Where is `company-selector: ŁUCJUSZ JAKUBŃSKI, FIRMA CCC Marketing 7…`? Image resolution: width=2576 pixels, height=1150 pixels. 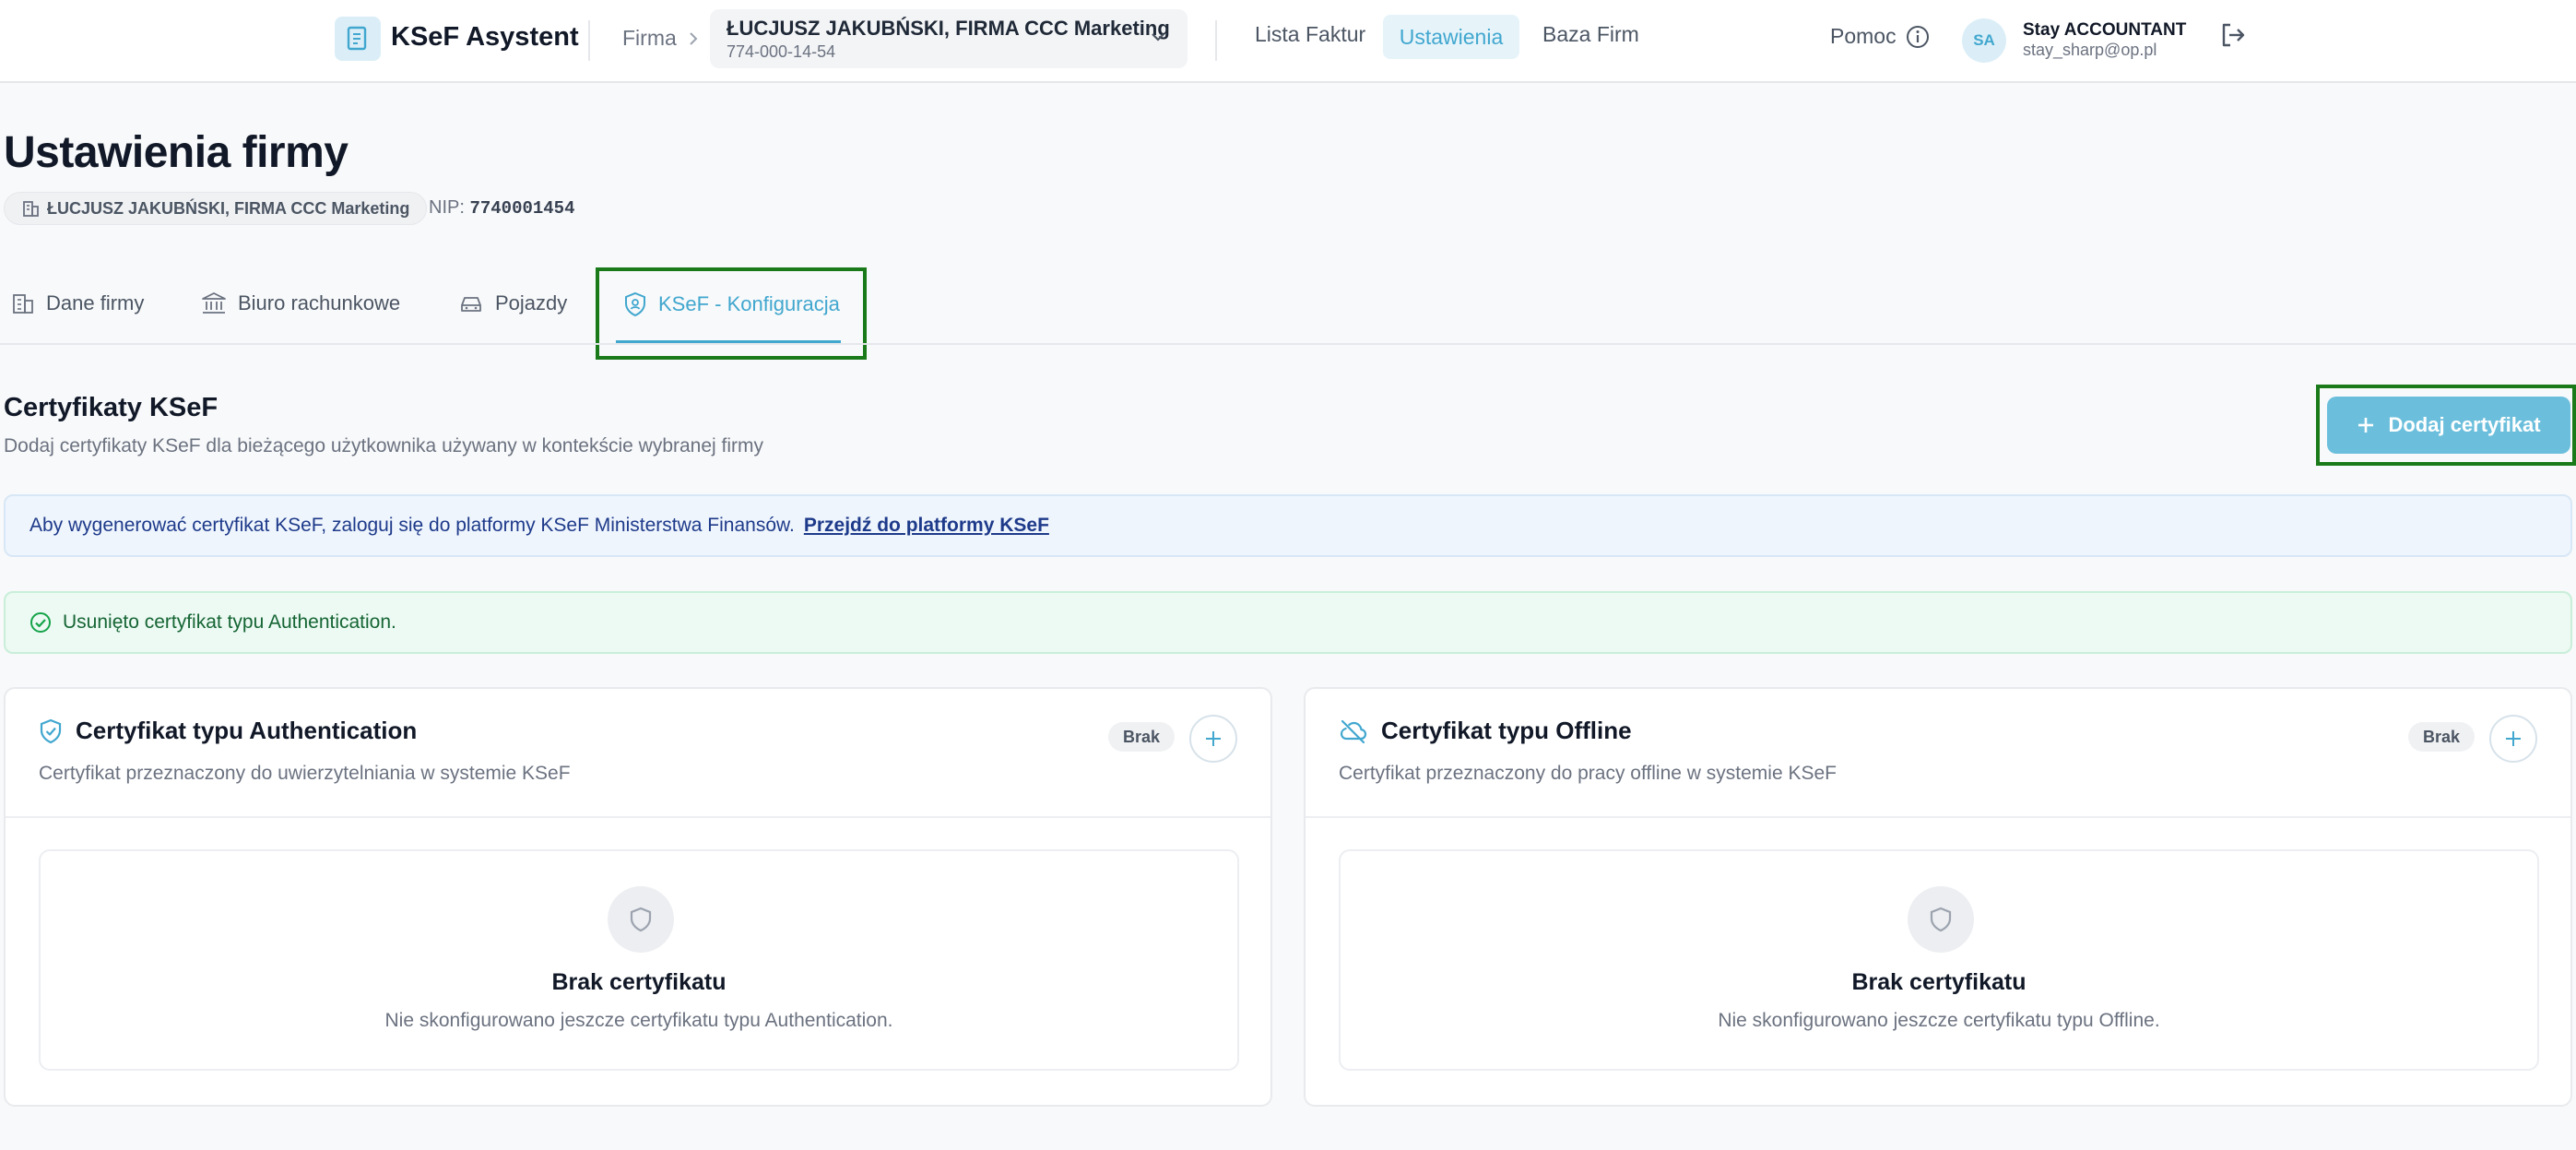
company-selector: ŁUCJUSZ JAKUBŃSKI, FIRMA CCC Marketing 7… is located at coordinates (949, 38).